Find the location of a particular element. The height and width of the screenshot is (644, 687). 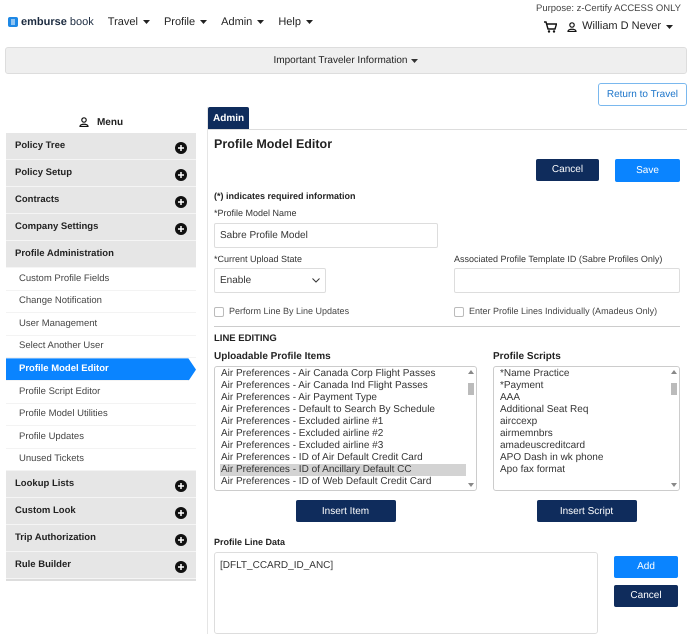

list-option: Air Preferences - ID of Web Default Credit Card is located at coordinates (343, 482).